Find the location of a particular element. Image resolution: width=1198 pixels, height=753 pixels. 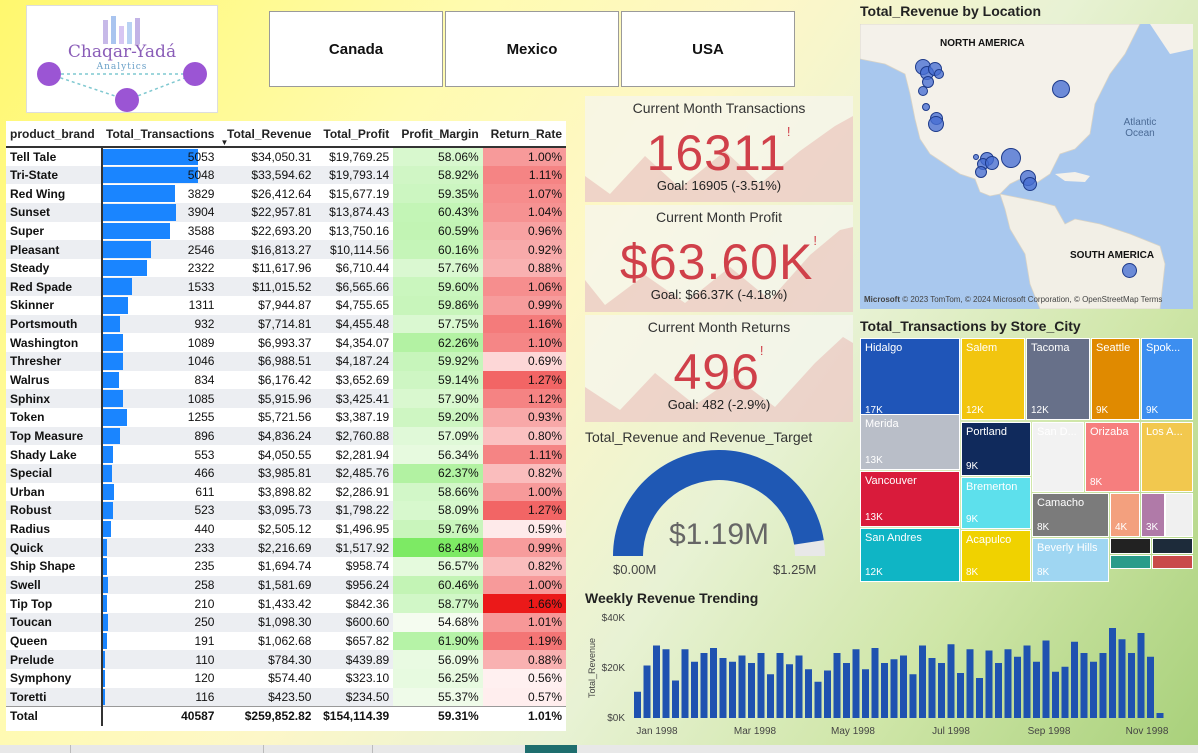

treemap-tile: 3K is located at coordinates (1153, 515).